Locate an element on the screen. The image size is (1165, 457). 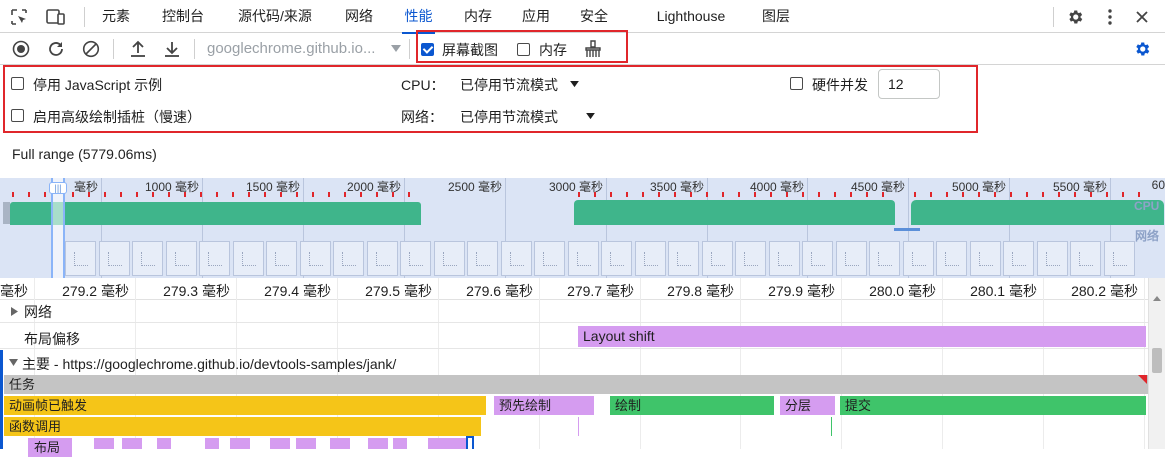
tiny-rendering-event is located at coordinates (578, 426).